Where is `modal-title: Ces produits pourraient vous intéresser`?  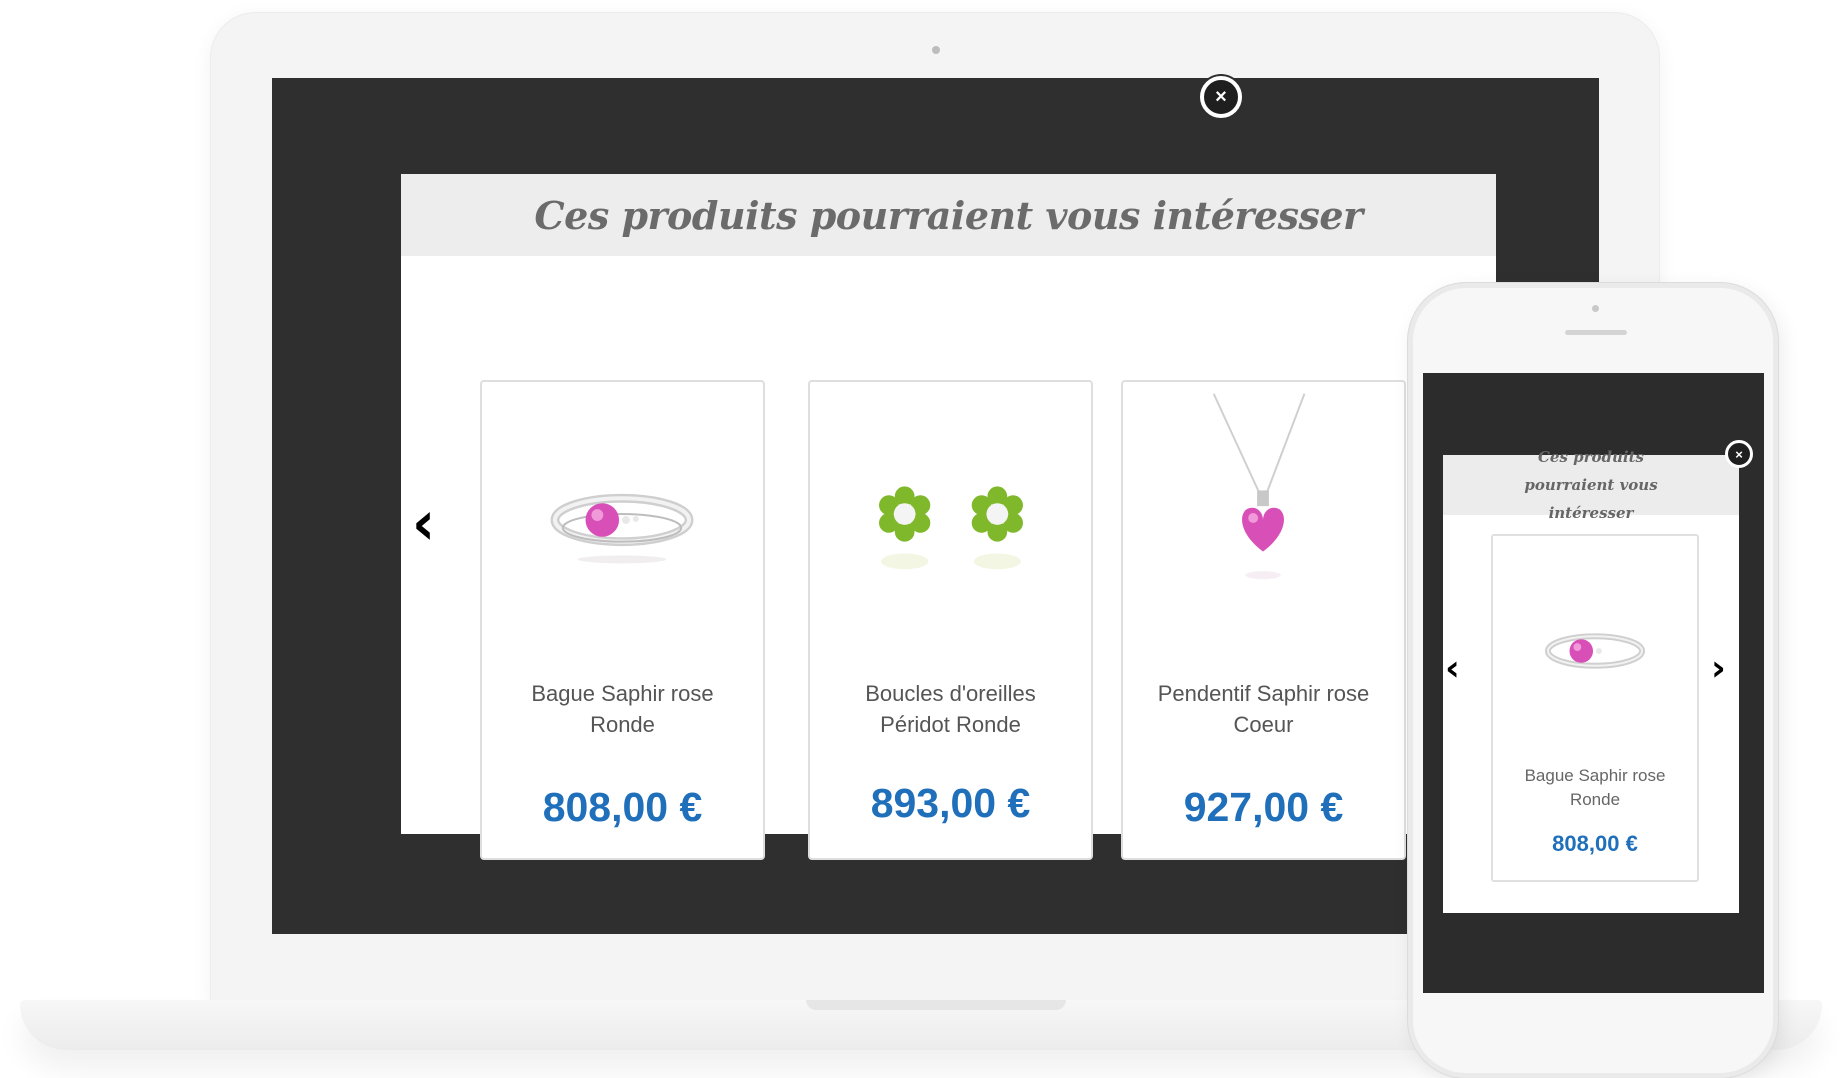
modal-title: Ces produits pourraient vous intéresser is located at coordinates (948, 215).